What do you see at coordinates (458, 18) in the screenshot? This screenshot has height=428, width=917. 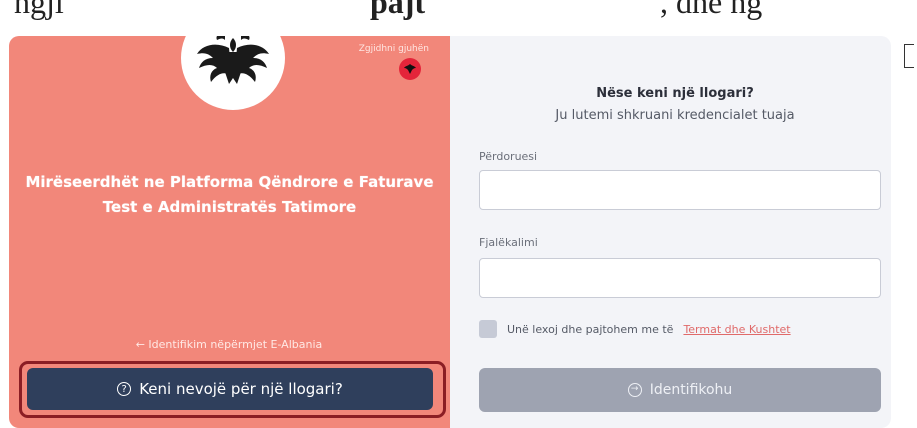 I see `background-document-text: ngji pajt , dhe ng` at bounding box center [458, 18].